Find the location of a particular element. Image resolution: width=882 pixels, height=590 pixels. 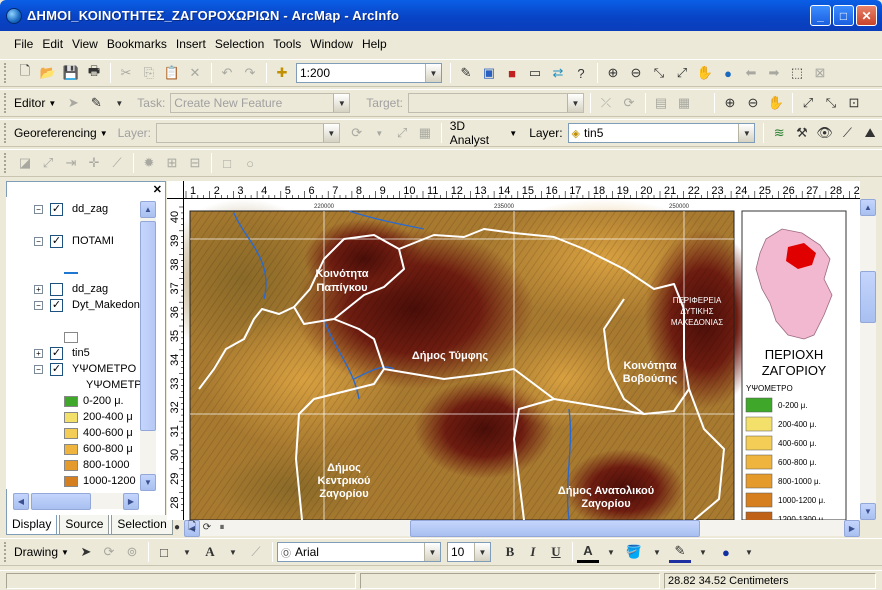

command-line-icon: ▭ is located at coordinates (535, 73).